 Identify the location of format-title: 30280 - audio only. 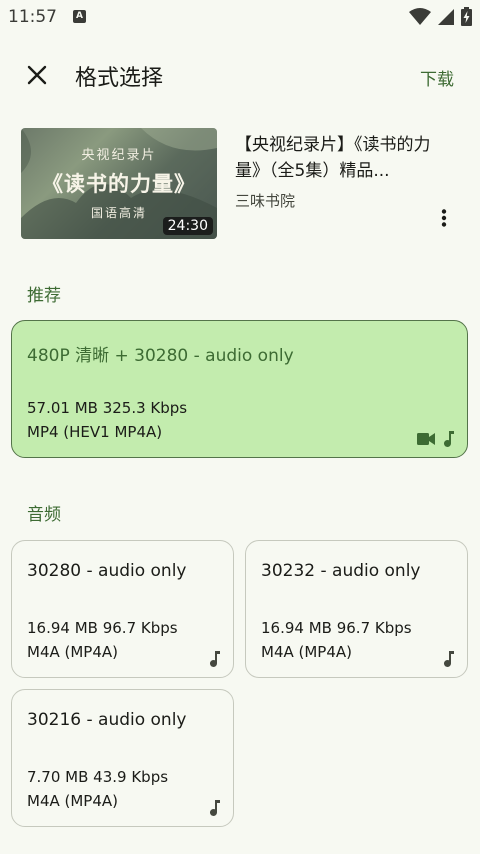
(107, 571).